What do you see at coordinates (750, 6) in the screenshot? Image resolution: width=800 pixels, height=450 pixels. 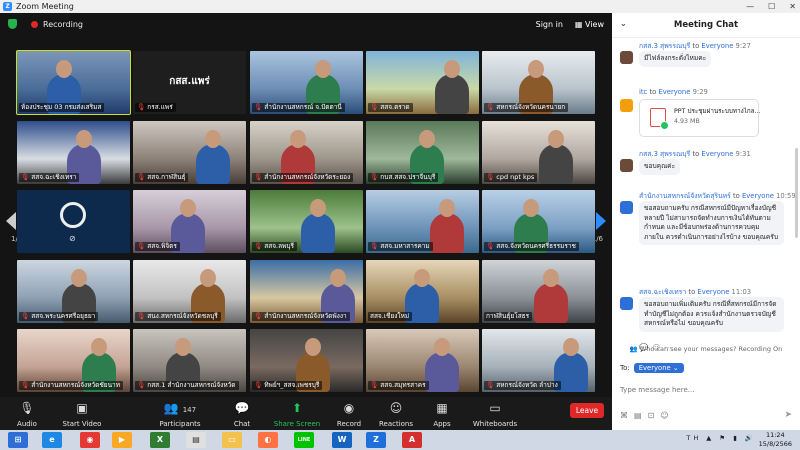 I see `minimize-button: —` at bounding box center [750, 6].